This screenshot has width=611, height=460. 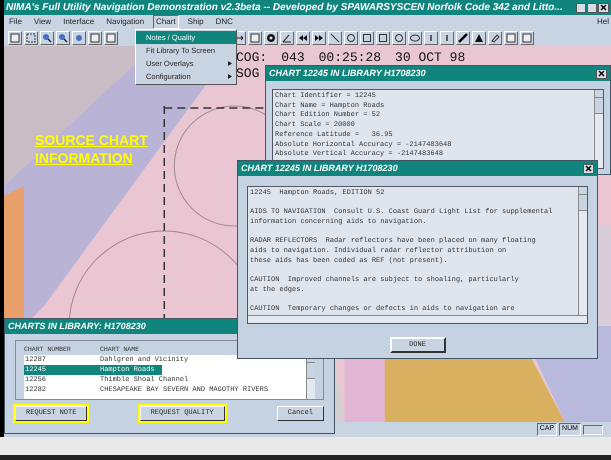 I want to click on minimize-button, so click(x=581, y=7).